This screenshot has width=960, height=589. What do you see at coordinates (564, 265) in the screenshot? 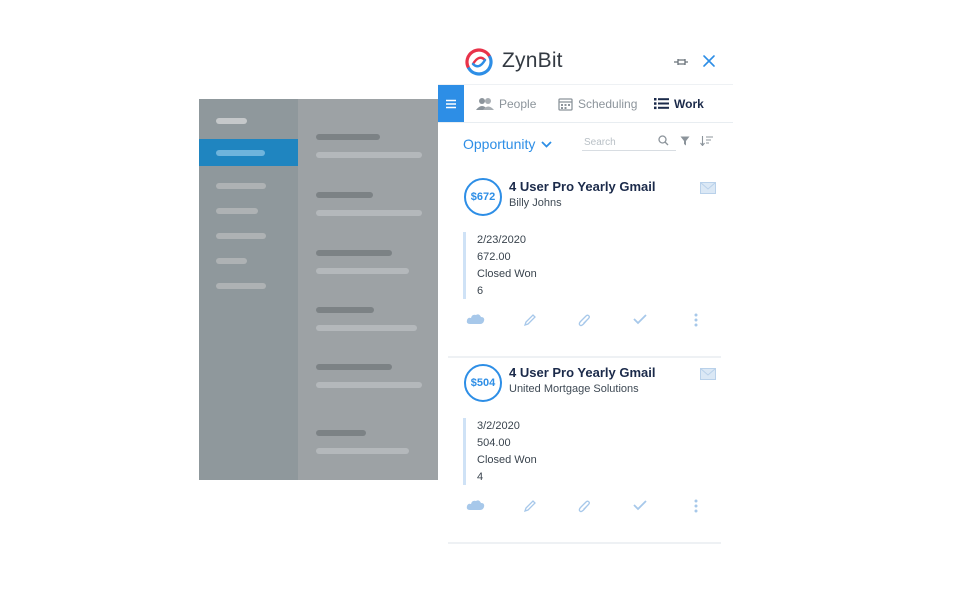
I see `card-details: 2/23/2020 672.00 Closed Won 6` at bounding box center [564, 265].